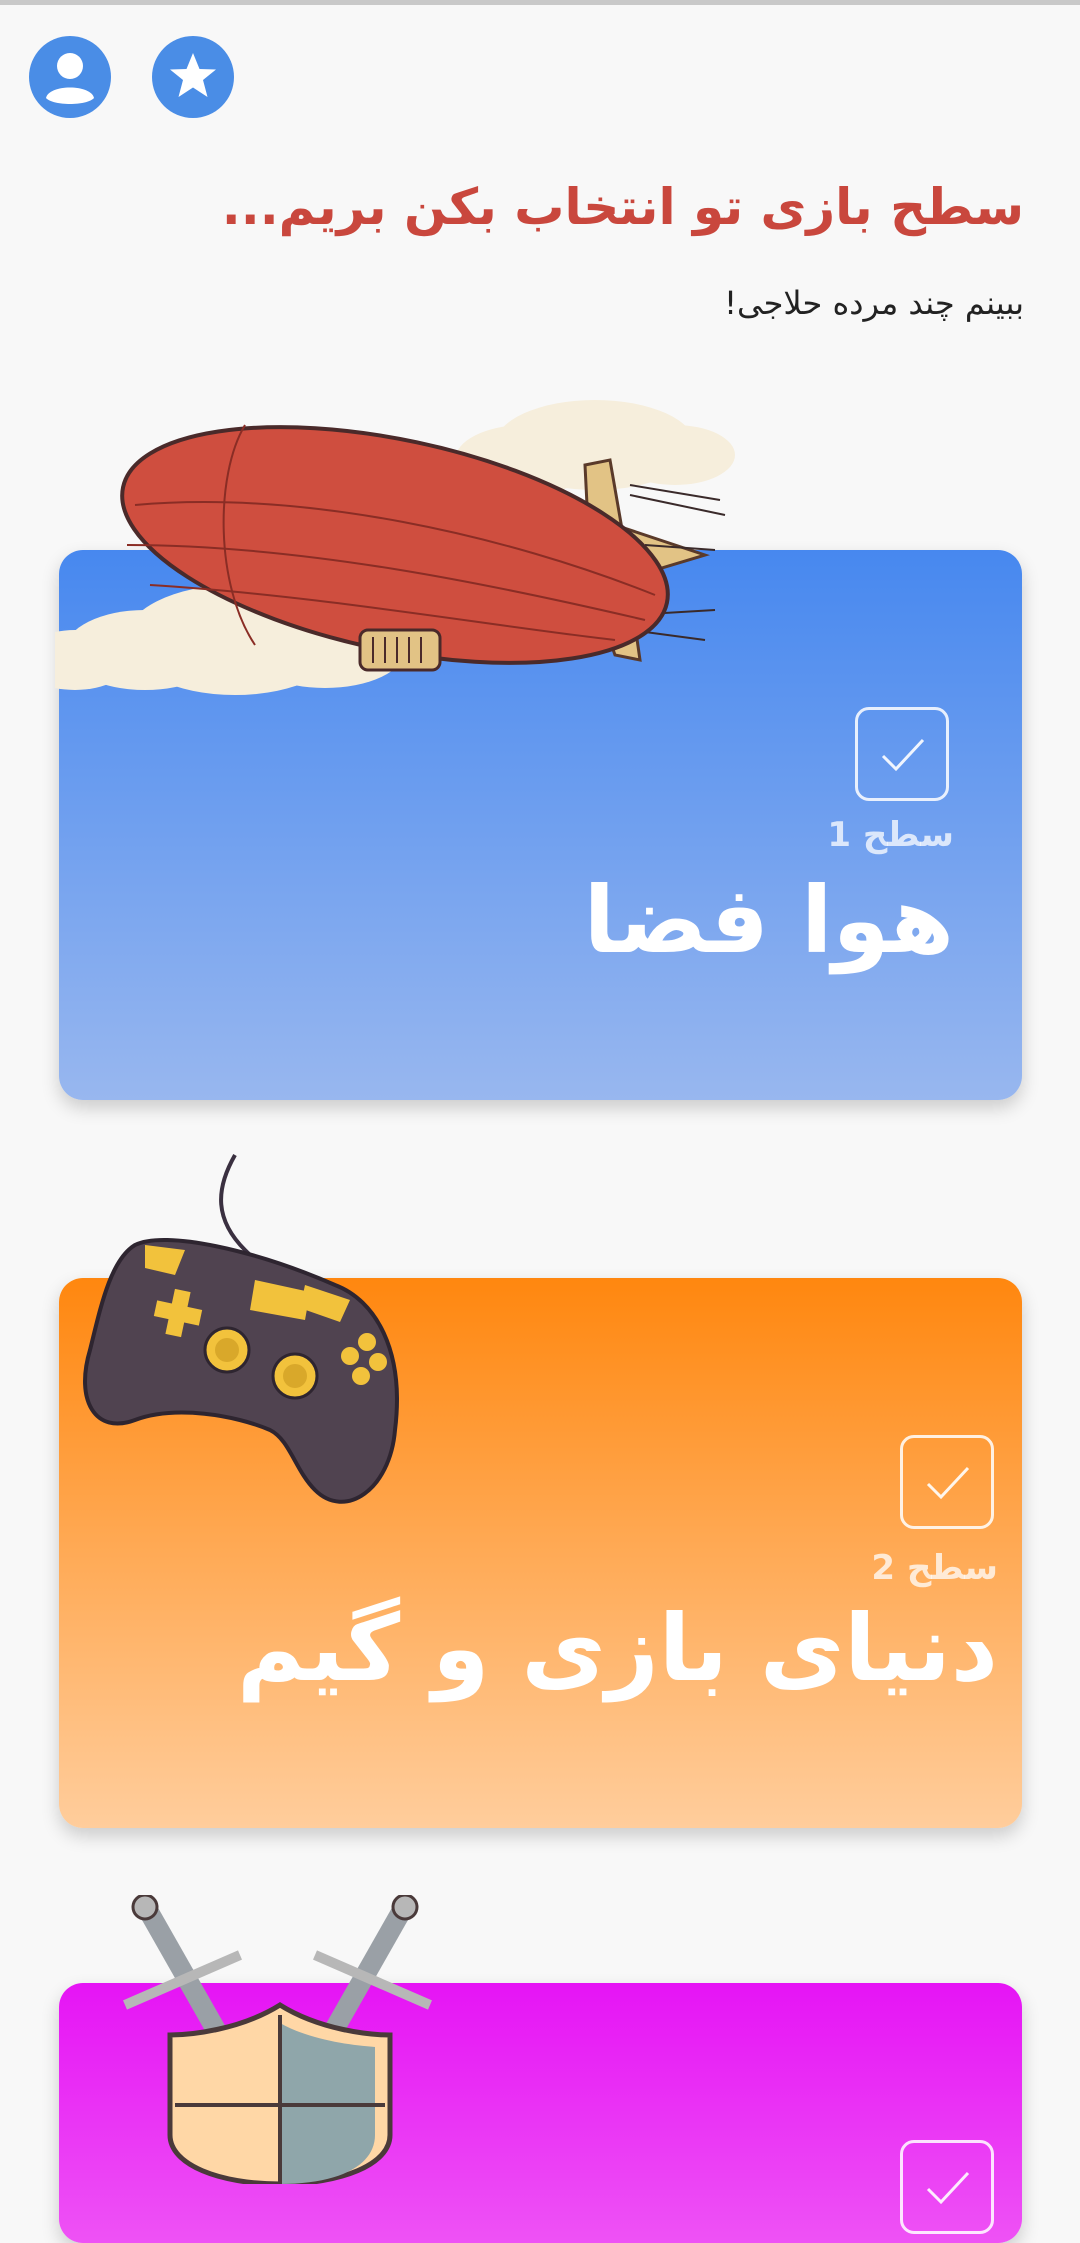  I want to click on level-name: دنیای بازی و گیم, so click(617, 1648).